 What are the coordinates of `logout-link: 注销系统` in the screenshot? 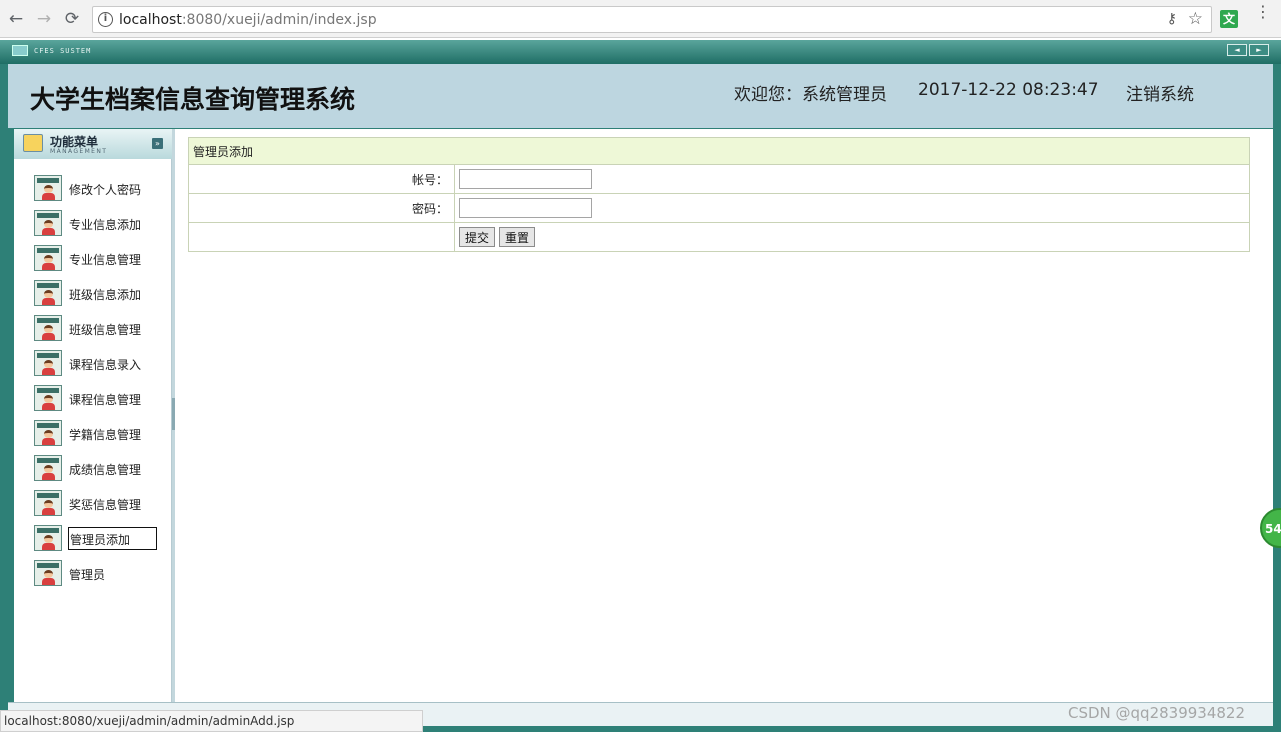 It's located at (1160, 92).